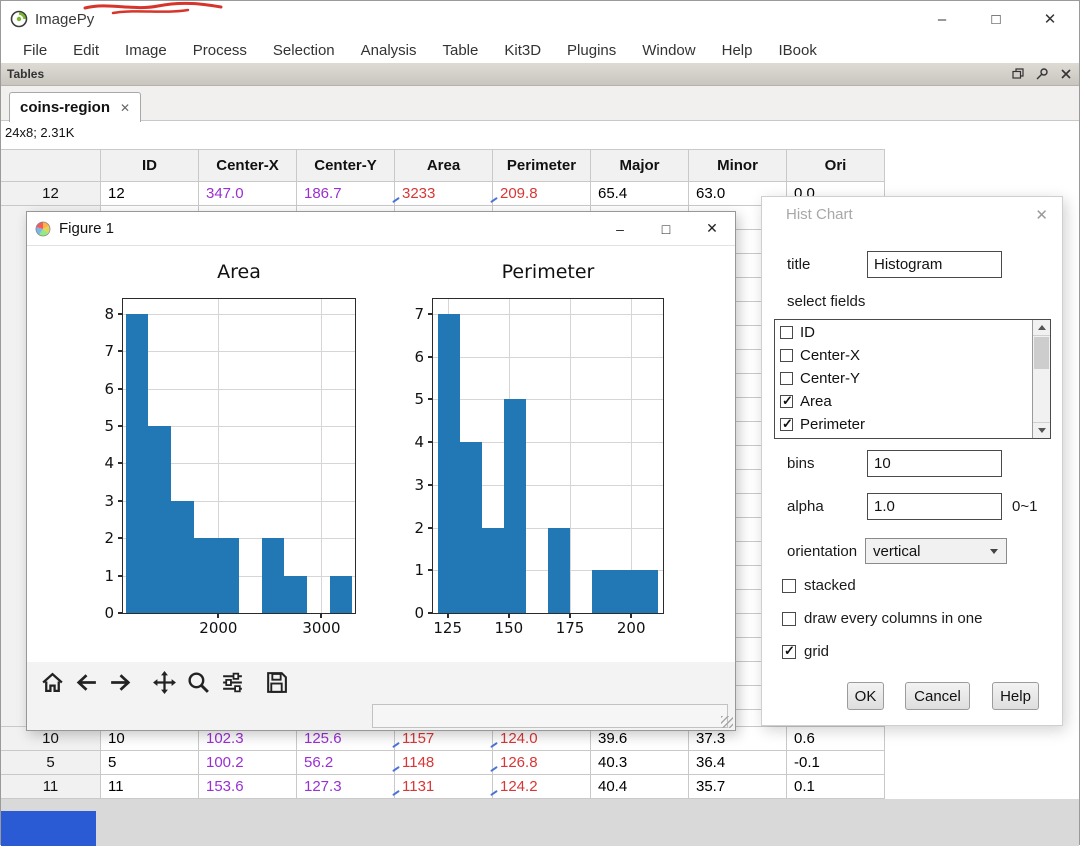 The width and height of the screenshot is (1080, 846). What do you see at coordinates (461, 50) in the screenshot?
I see `menu-item-table: Table` at bounding box center [461, 50].